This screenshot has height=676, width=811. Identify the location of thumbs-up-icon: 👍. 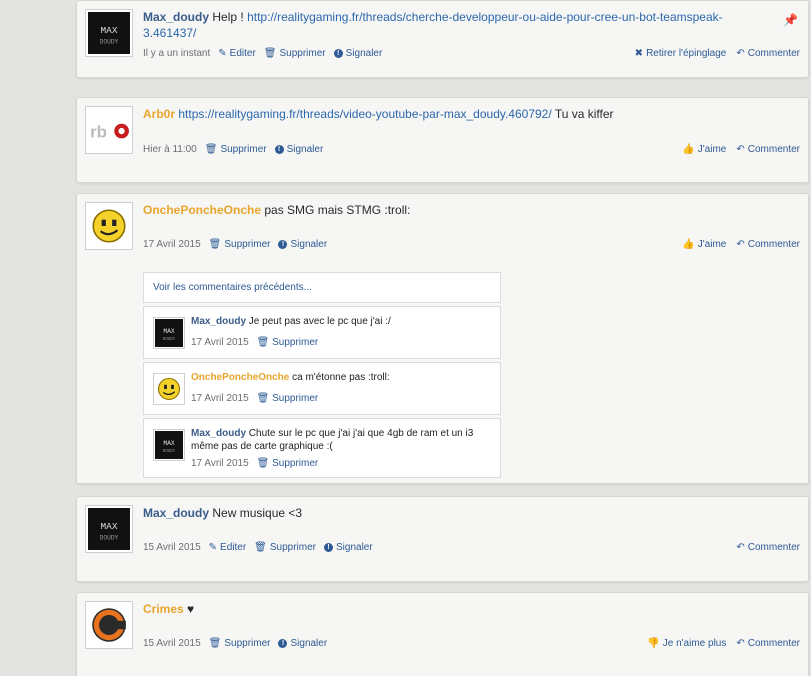
(688, 244).